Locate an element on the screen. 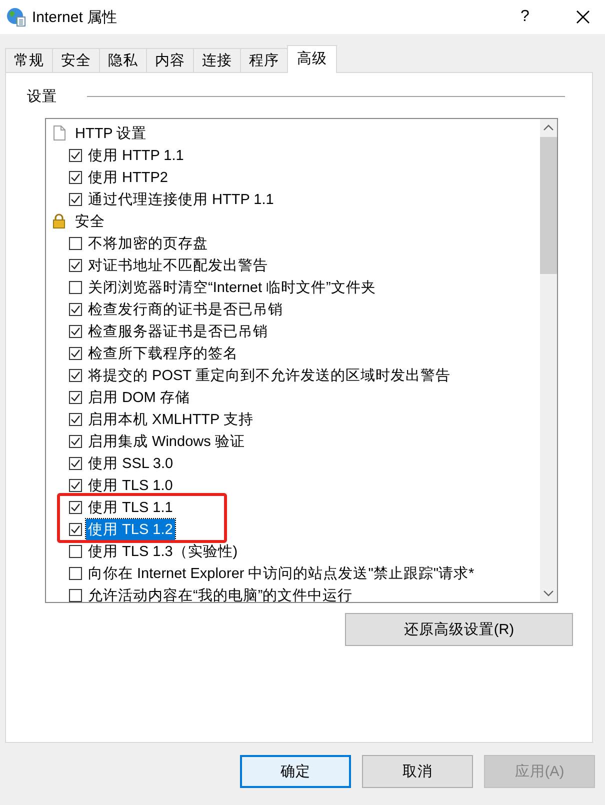  setting-label: 检查发行商的证书是否已吊销 is located at coordinates (185, 309).